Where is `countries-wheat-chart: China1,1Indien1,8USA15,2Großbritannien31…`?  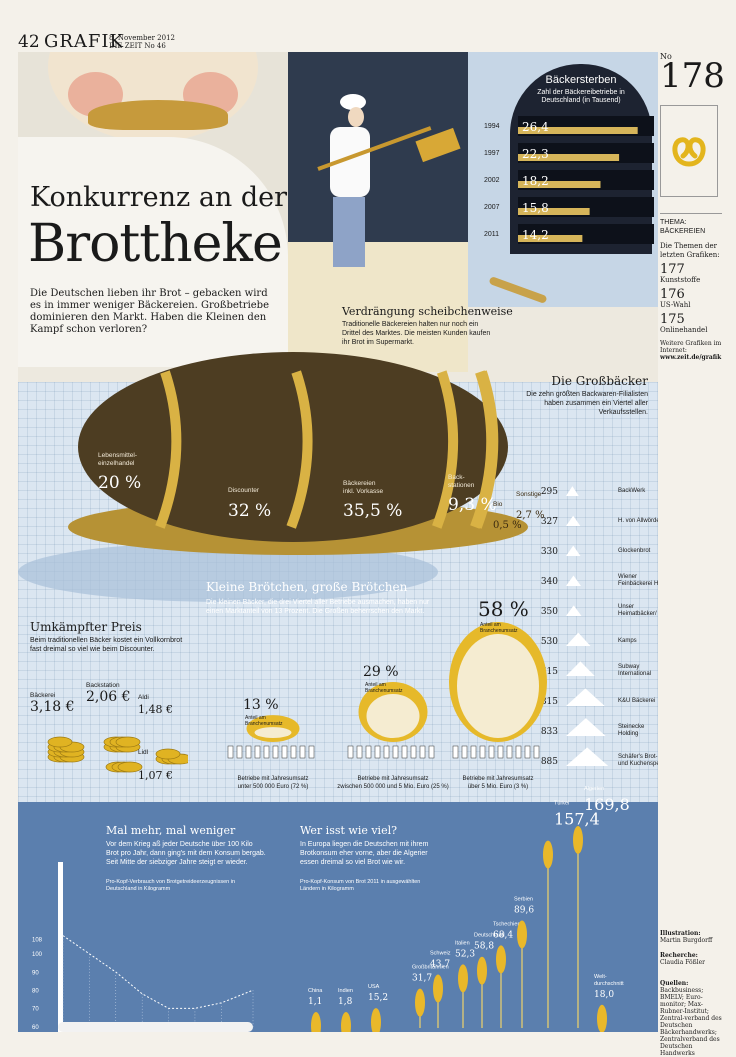 countries-wheat-chart: China1,1Indien1,8USA15,2Großbritannien31… is located at coordinates (469, 909).